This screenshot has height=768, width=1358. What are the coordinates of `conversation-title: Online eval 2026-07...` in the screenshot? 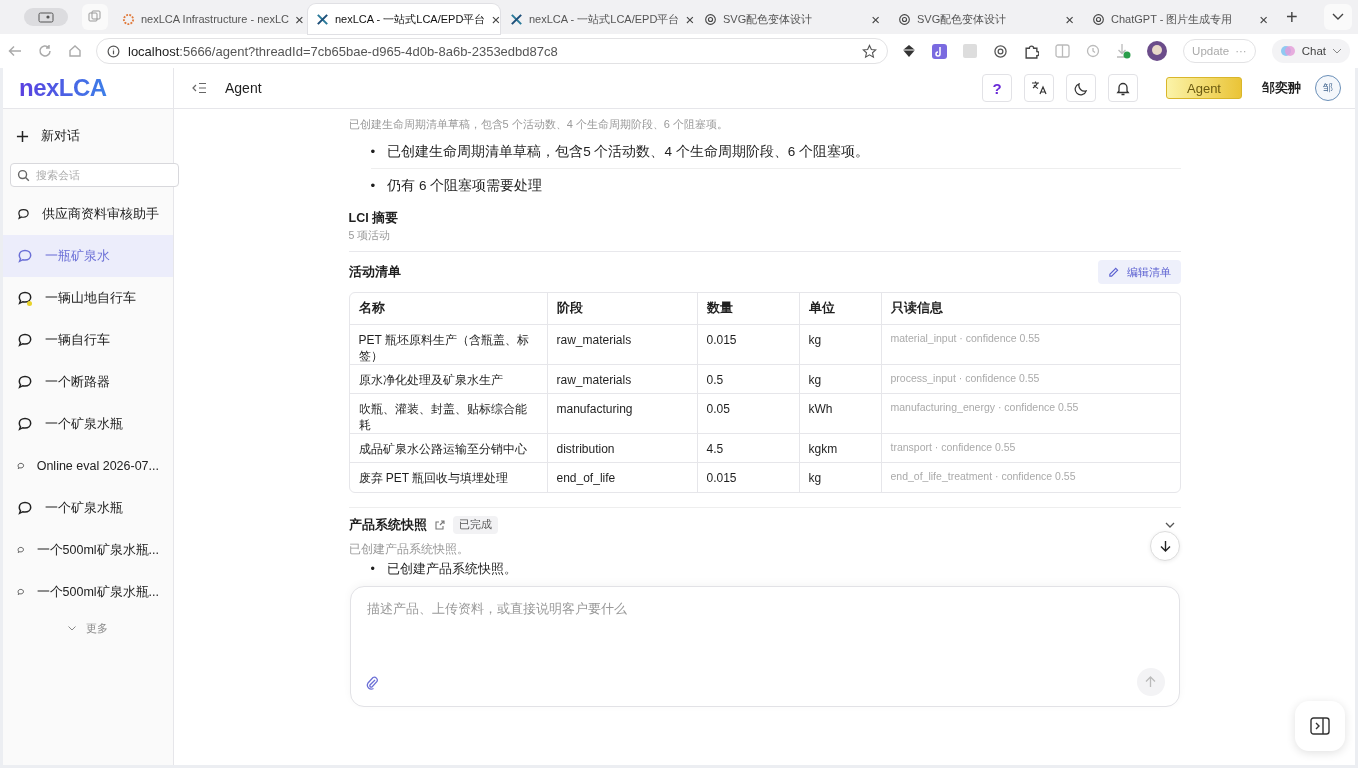 It's located at (97, 466).